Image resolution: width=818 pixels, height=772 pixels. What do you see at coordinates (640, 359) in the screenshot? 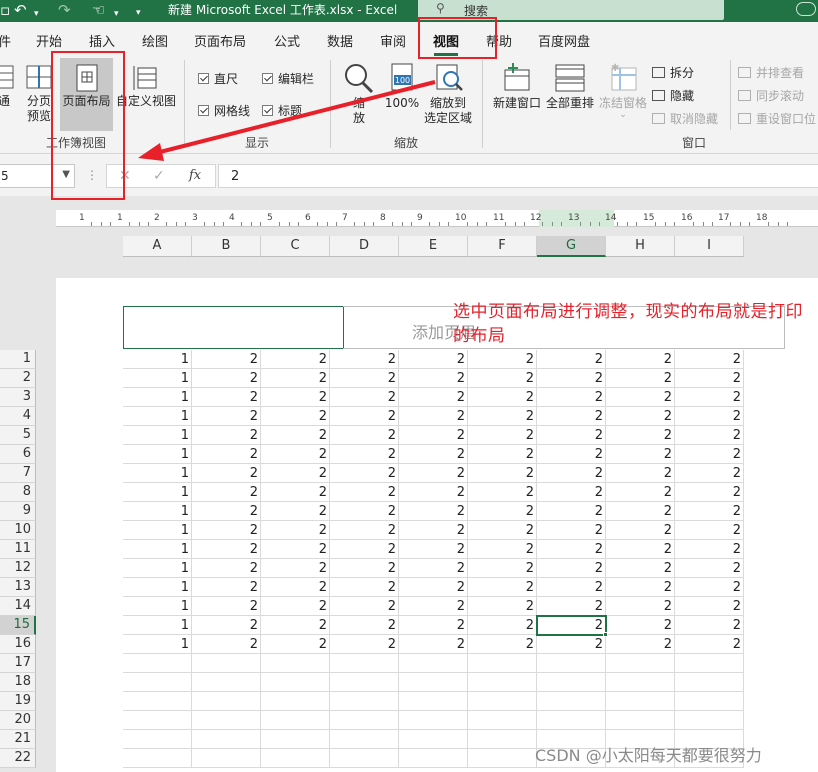
I see `cell-H1: 2` at bounding box center [640, 359].